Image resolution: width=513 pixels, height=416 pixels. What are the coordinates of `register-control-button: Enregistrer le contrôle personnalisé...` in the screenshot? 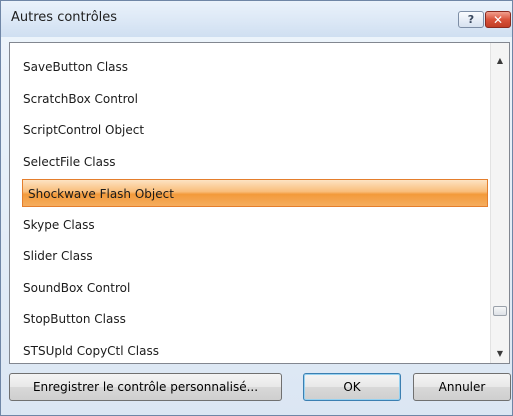 It's located at (145, 387).